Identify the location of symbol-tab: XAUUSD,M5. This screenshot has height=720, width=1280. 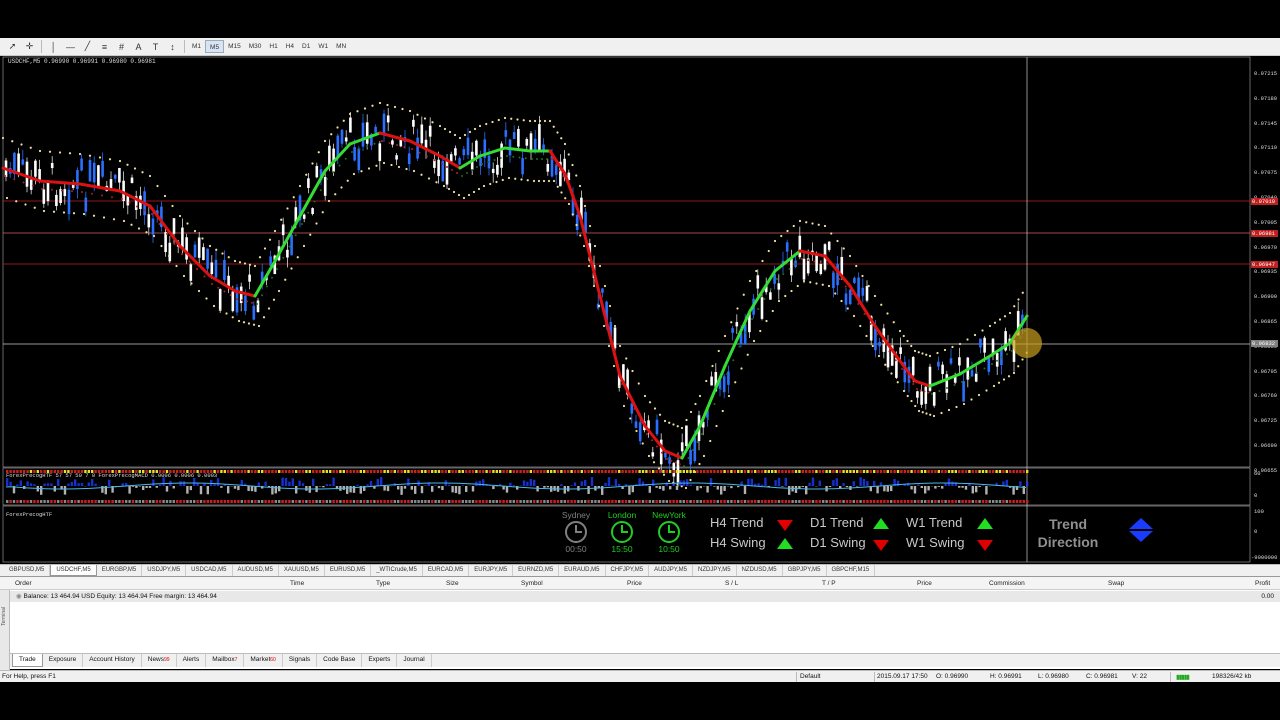
(302, 570).